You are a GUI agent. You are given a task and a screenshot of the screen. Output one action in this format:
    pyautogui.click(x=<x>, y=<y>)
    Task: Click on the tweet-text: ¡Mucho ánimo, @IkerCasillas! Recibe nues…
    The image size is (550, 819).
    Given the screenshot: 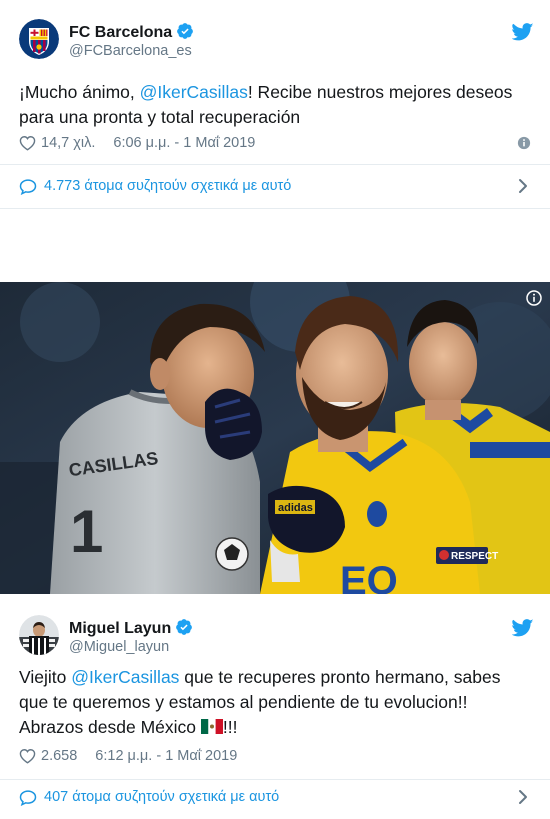 What is the action you would take?
    pyautogui.click(x=276, y=105)
    